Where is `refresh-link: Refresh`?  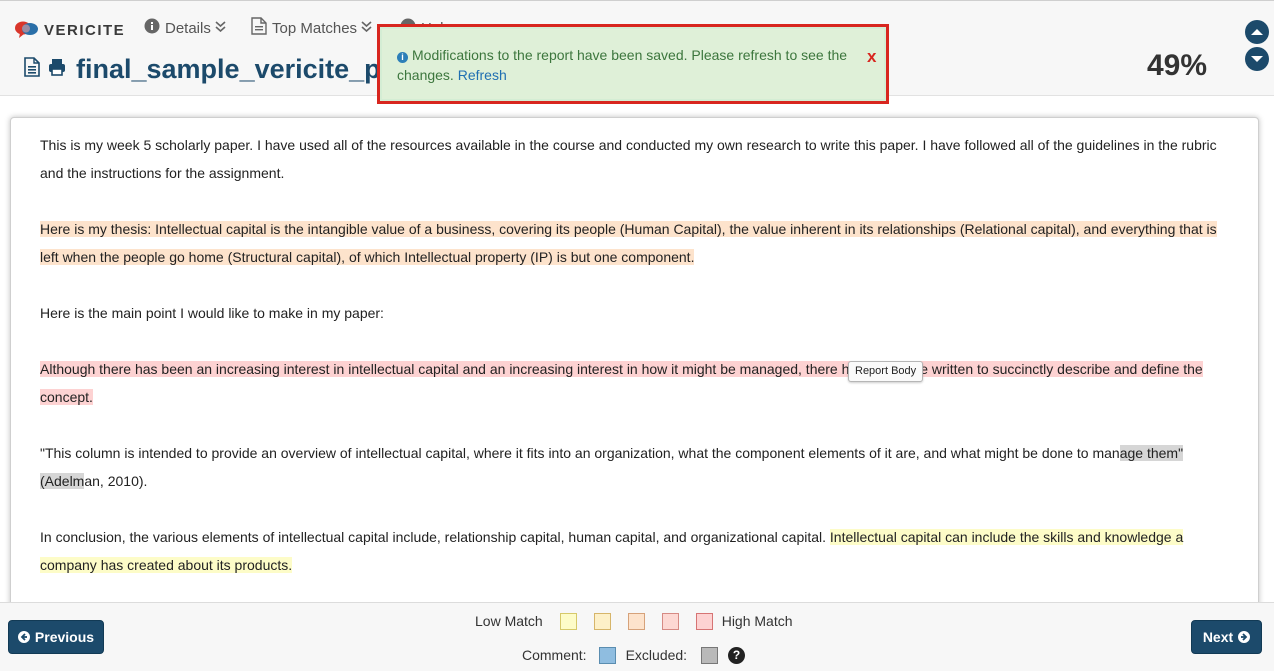 refresh-link: Refresh is located at coordinates (482, 75).